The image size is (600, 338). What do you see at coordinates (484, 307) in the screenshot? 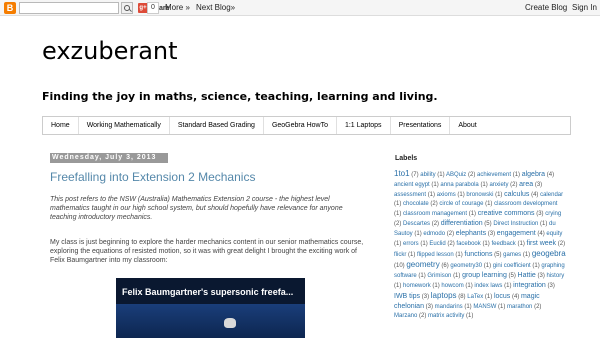
I see `label-link: MANSW` at bounding box center [484, 307].